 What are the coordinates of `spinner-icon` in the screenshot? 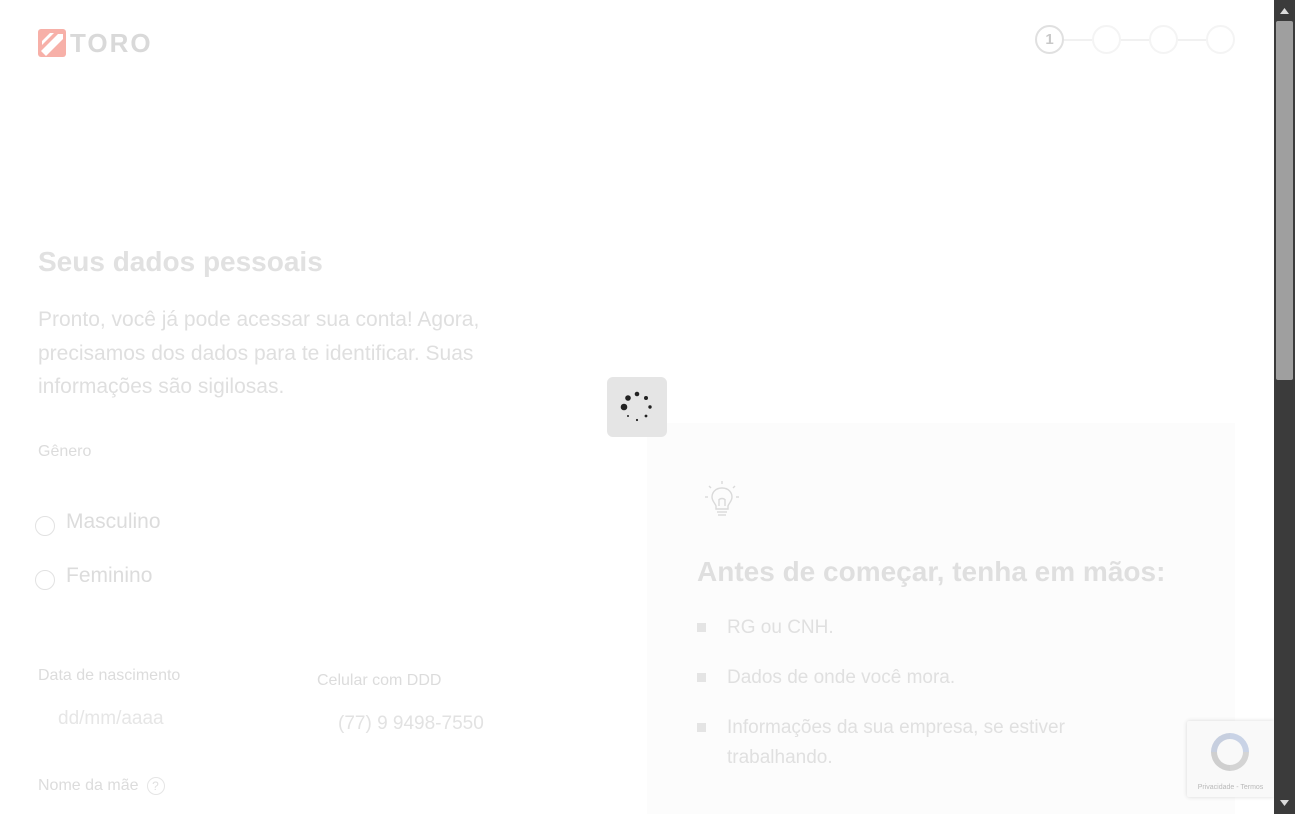 It's located at (636, 406).